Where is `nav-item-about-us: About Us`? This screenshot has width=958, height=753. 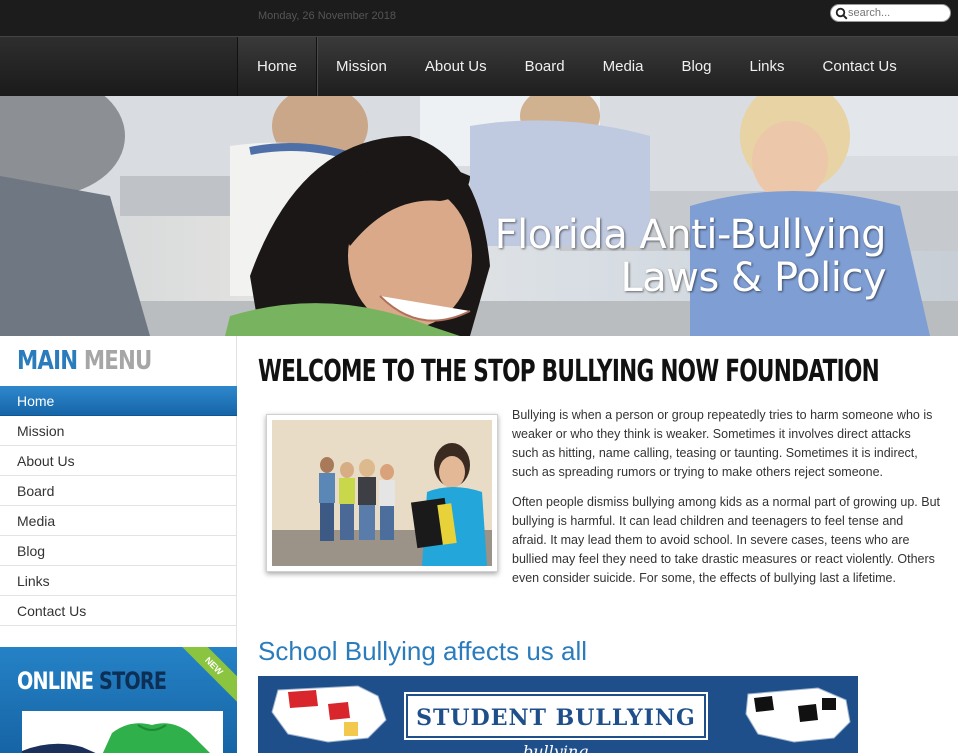 nav-item-about-us: About Us is located at coordinates (456, 67).